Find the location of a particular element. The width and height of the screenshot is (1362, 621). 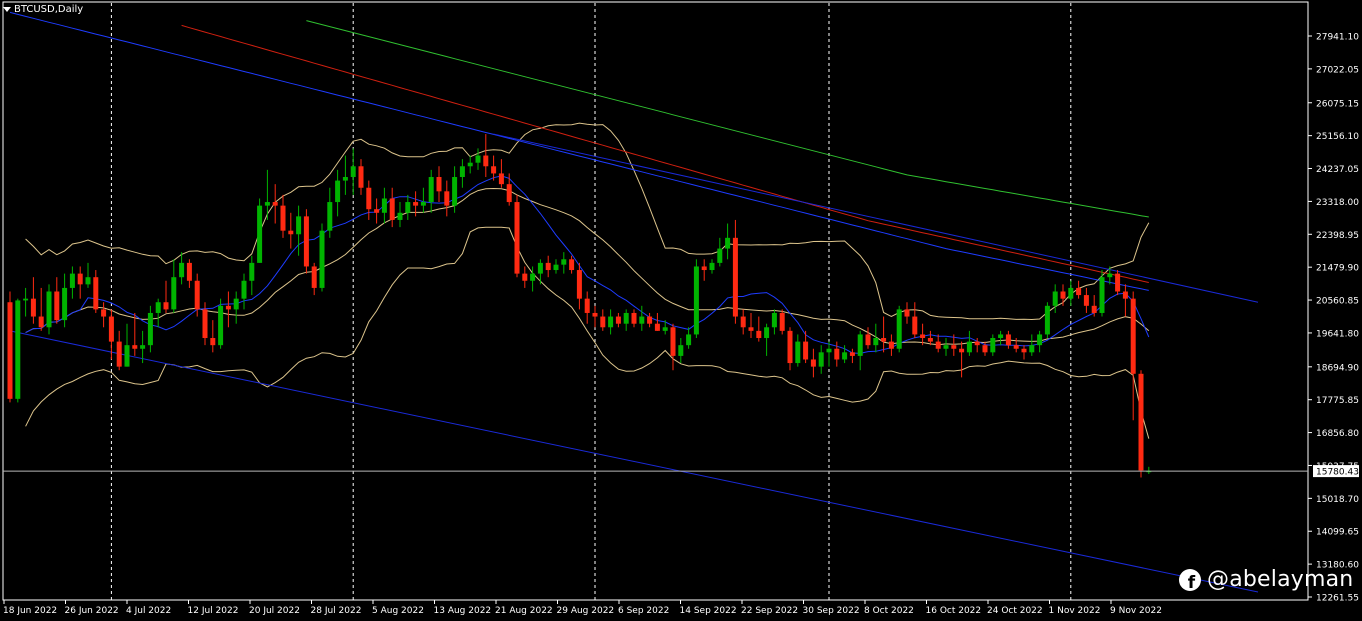

x-tick-label: 5 Aug 2022 is located at coordinates (398, 611).